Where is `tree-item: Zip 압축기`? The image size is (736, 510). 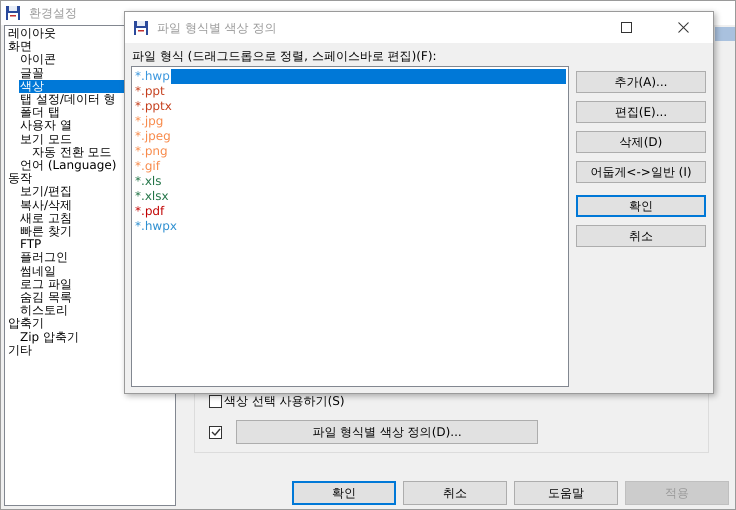 tree-item: Zip 압축기 is located at coordinates (49, 337).